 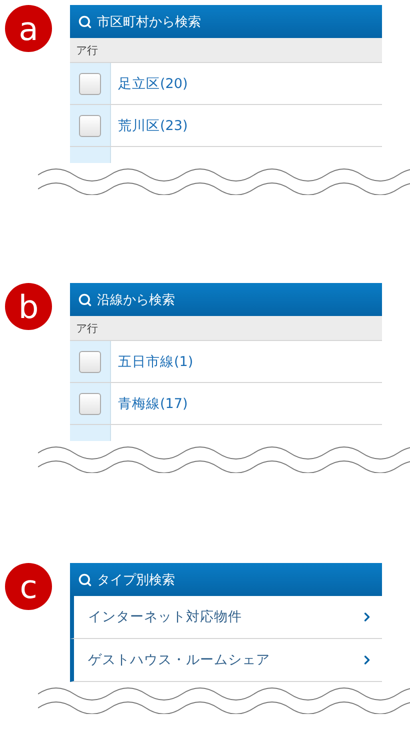 I want to click on option-label: 青梅線(17), so click(x=149, y=403).